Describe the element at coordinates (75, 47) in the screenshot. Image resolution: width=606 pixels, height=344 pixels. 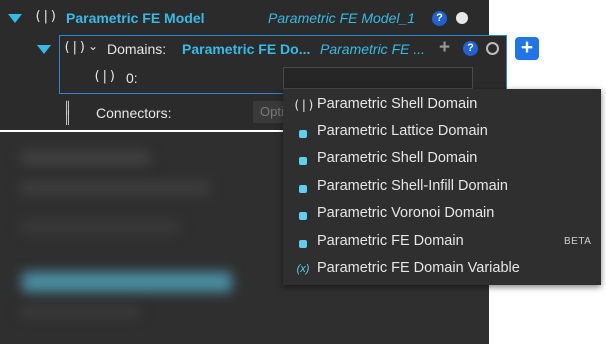
I see `domains-icon: (|)` at that location.